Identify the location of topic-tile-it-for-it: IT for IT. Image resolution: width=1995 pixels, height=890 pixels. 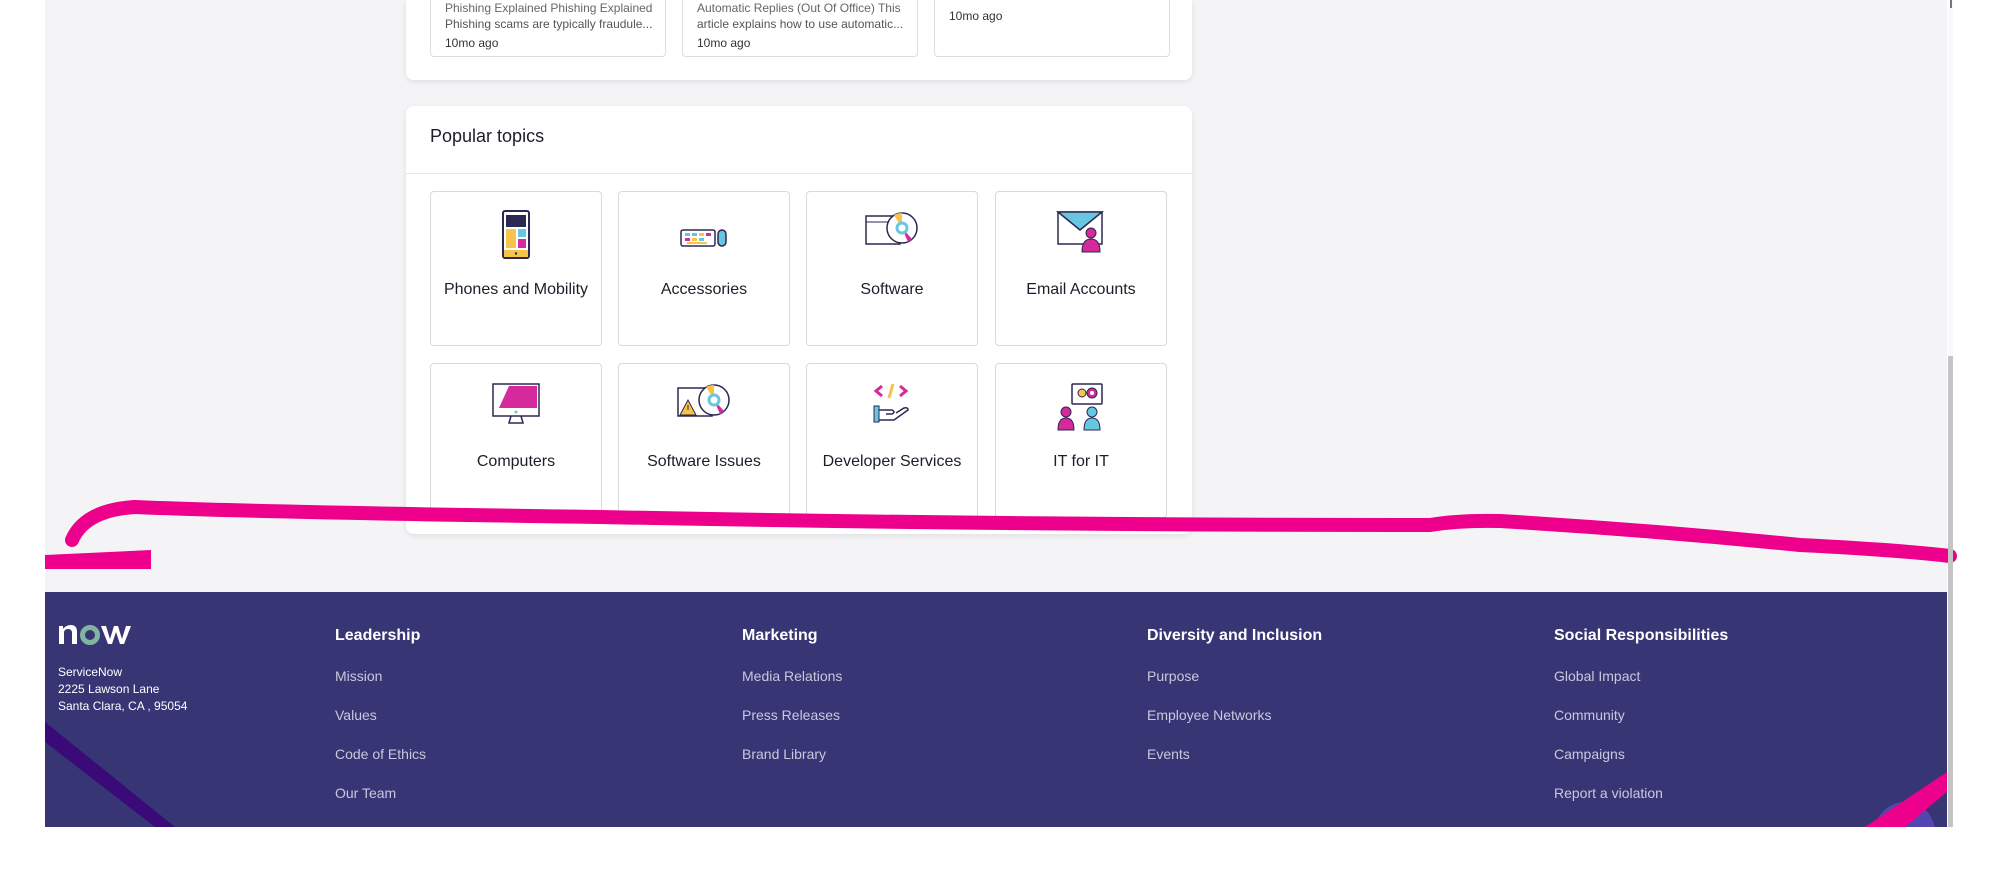
(1081, 440).